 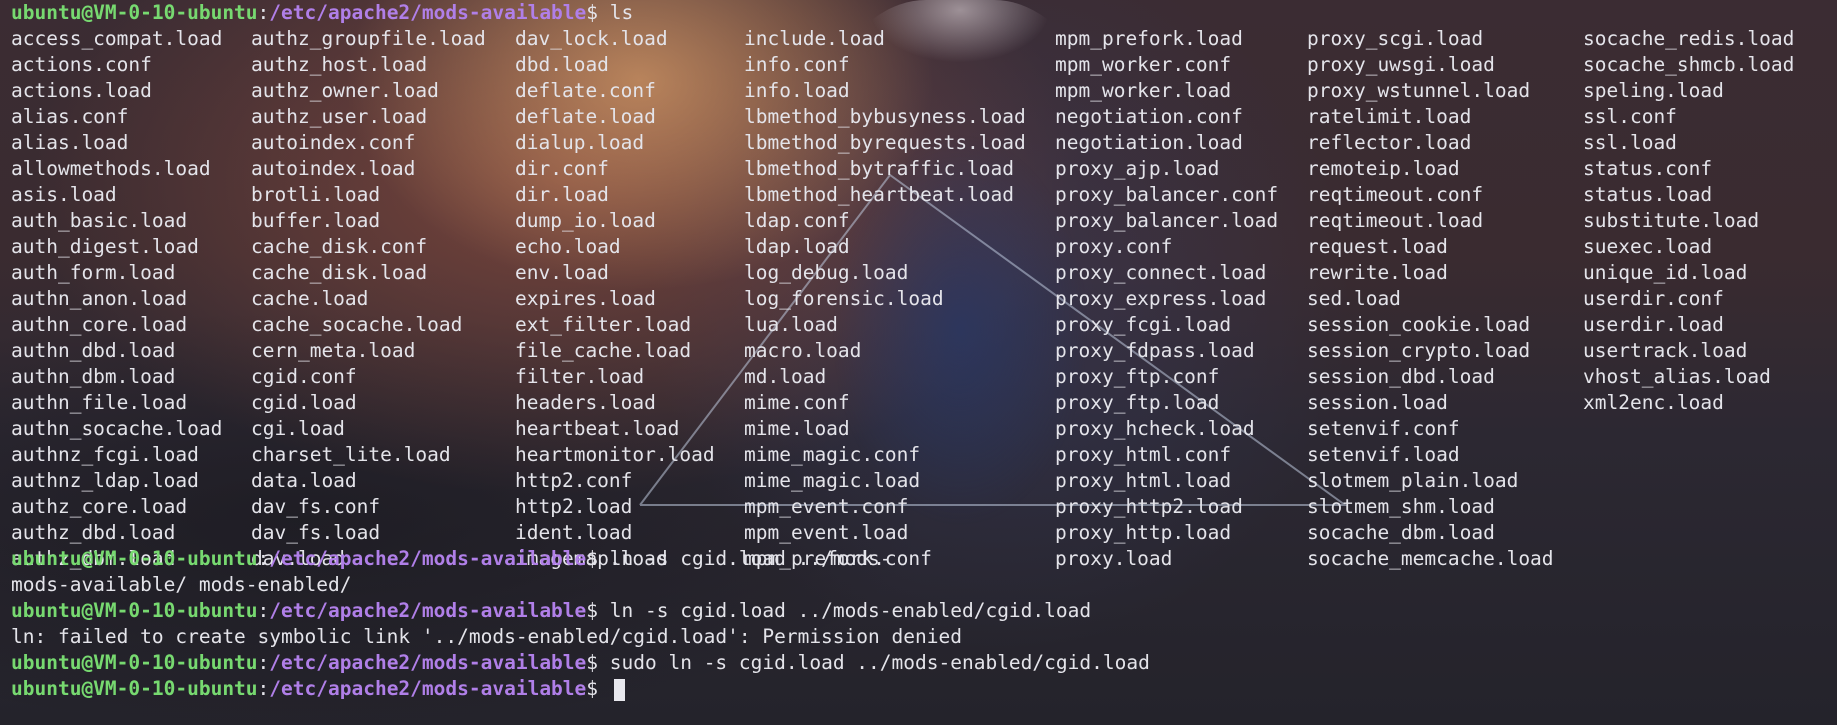 What do you see at coordinates (1354, 298) in the screenshot?
I see `ls-entry: sed.load` at bounding box center [1354, 298].